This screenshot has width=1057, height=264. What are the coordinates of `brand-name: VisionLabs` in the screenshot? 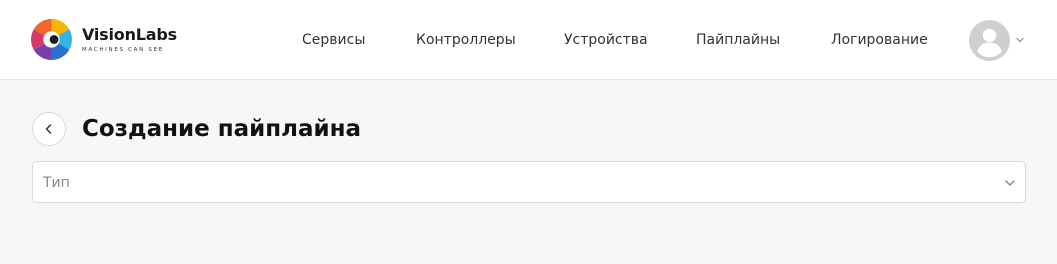 It's located at (129, 34).